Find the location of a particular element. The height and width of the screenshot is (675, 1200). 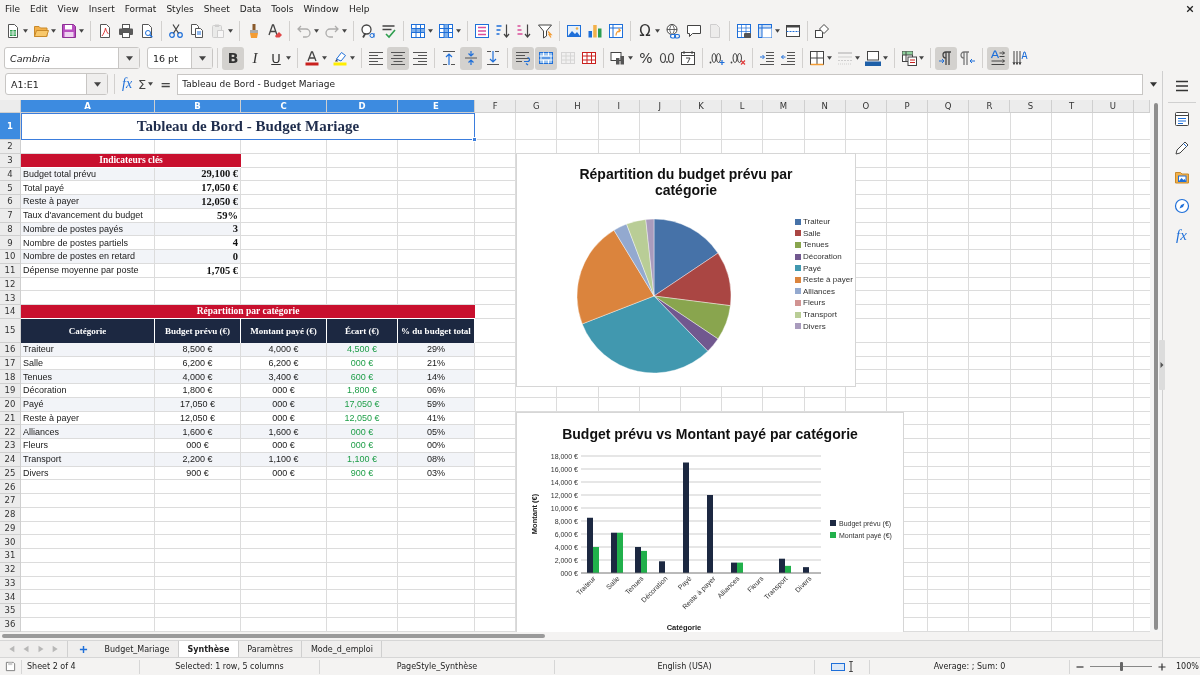

row-header: 2 is located at coordinates (10, 147).